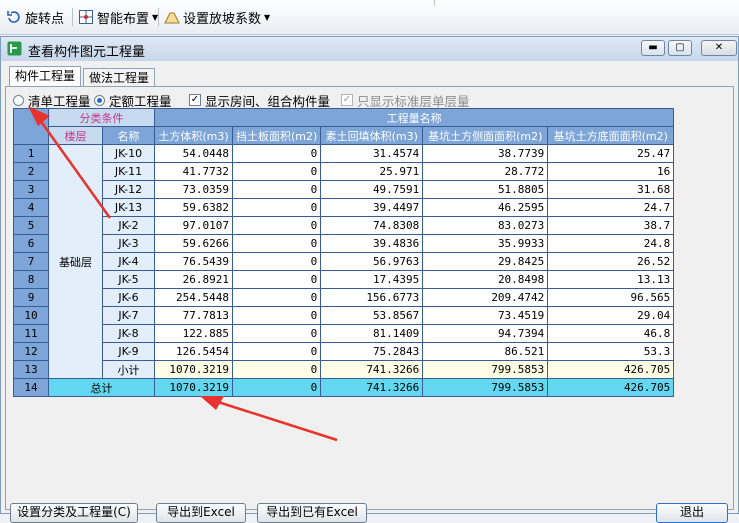  I want to click on qty-cell: 38.7, so click(611, 225).